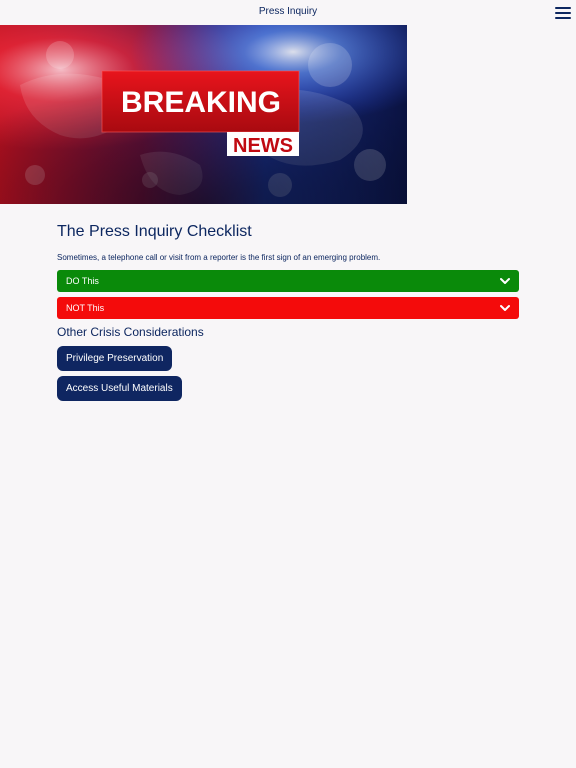  I want to click on accordion-do-this: DO This, so click(288, 281).